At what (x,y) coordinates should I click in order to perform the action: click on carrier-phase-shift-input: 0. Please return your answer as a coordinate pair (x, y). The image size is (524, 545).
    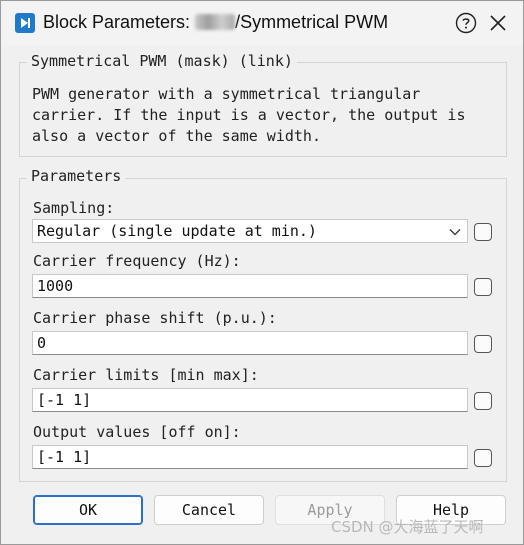
    Looking at the image, I should click on (250, 343).